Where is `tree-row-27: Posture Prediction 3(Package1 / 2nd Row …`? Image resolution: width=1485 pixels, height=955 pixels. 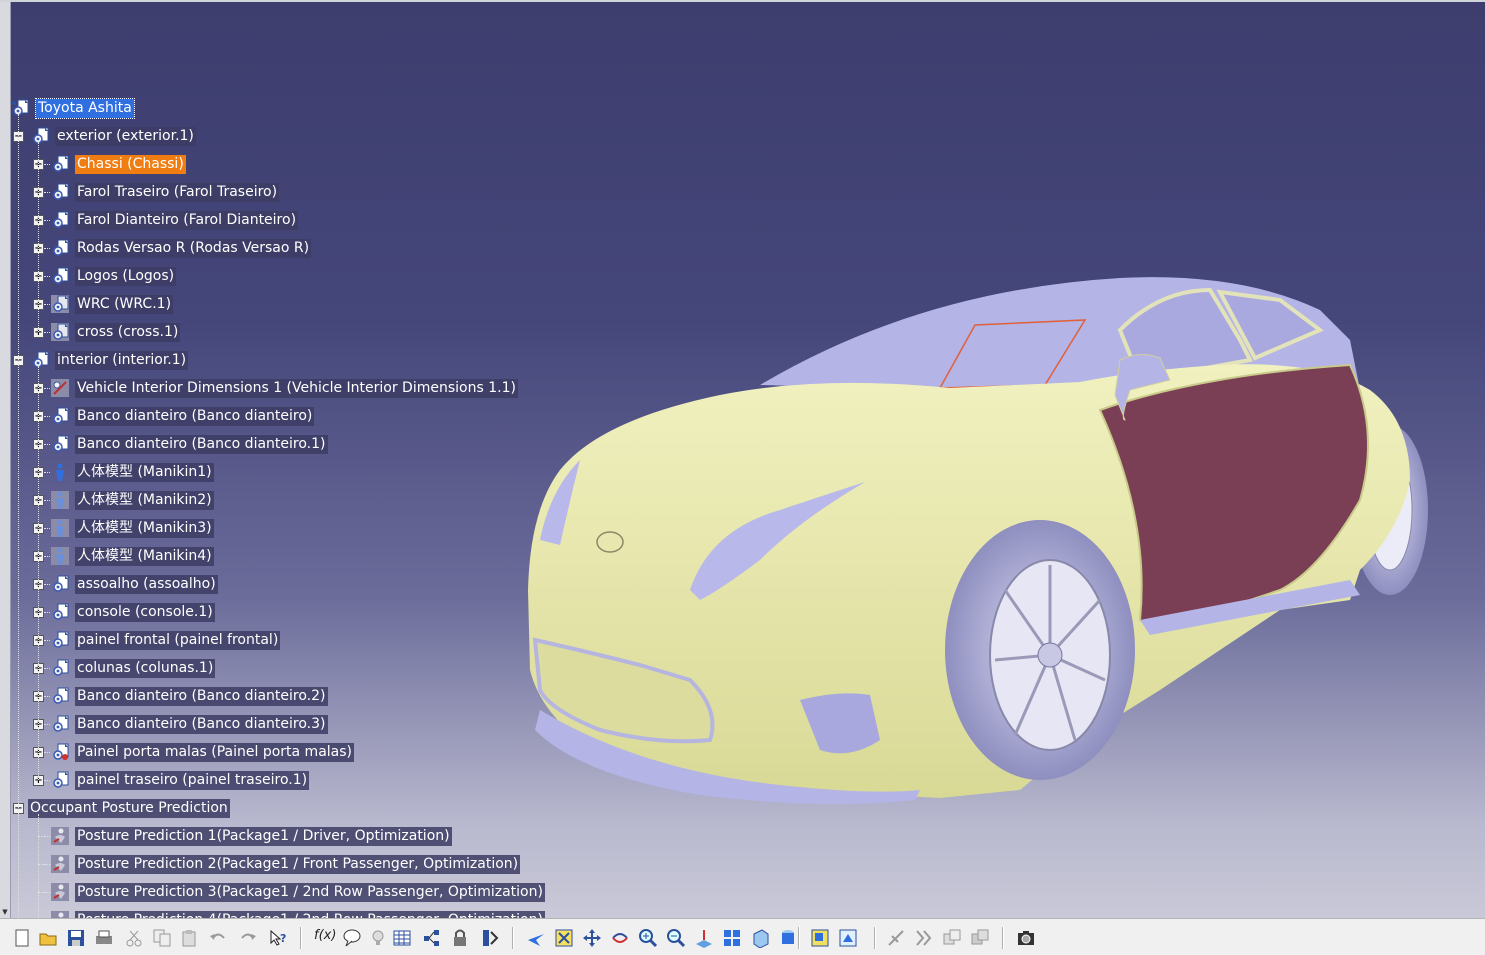
tree-row-27: Posture Prediction 3(Package1 / 2nd Row … is located at coordinates (290, 892).